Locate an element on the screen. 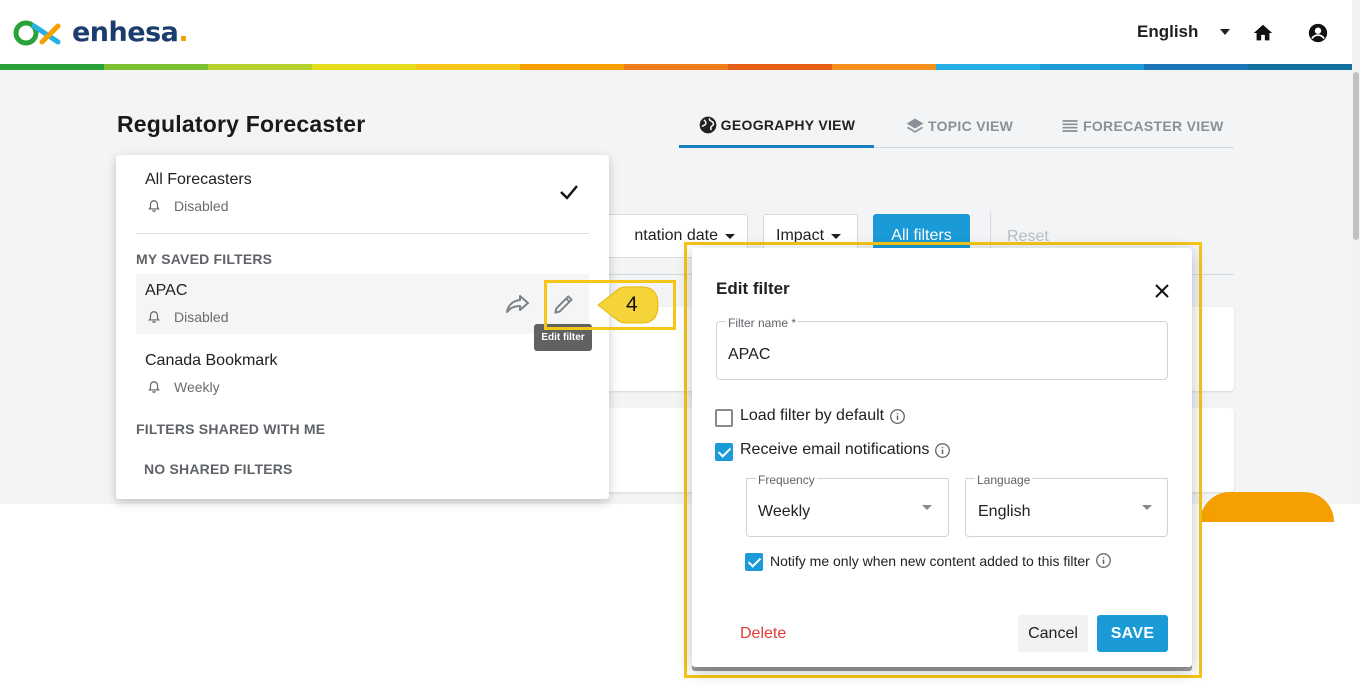 This screenshot has height=684, width=1360. all-forecasters-title: All Forecasters is located at coordinates (198, 180).